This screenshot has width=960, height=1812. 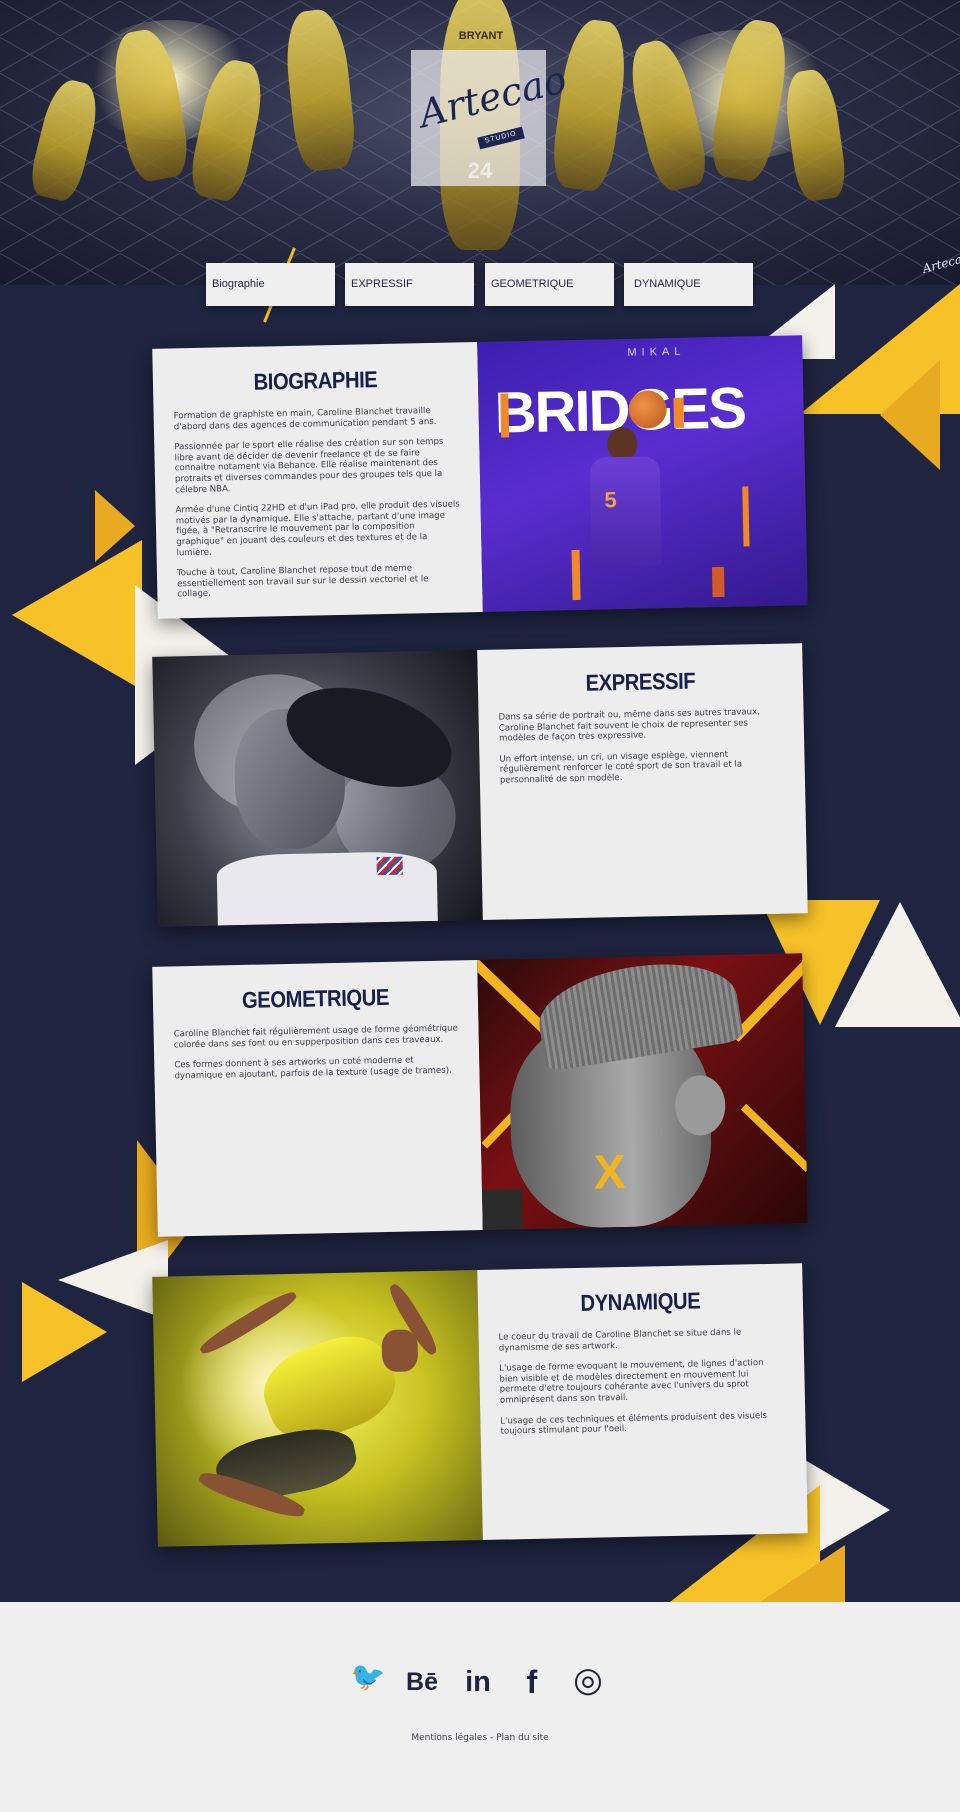 I want to click on nav-item-geometrique: GEOMETRIQUE, so click(x=549, y=284).